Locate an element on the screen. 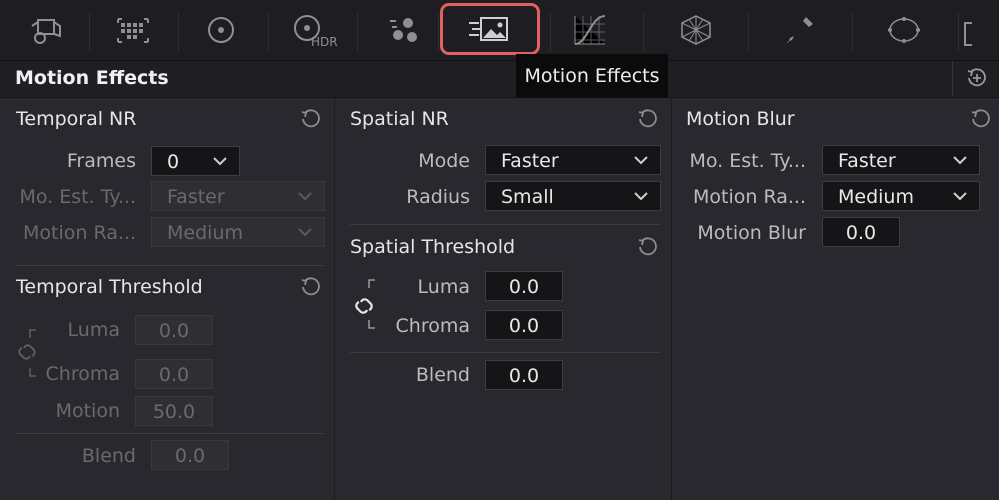  svg-text: HDR is located at coordinates (324, 41).